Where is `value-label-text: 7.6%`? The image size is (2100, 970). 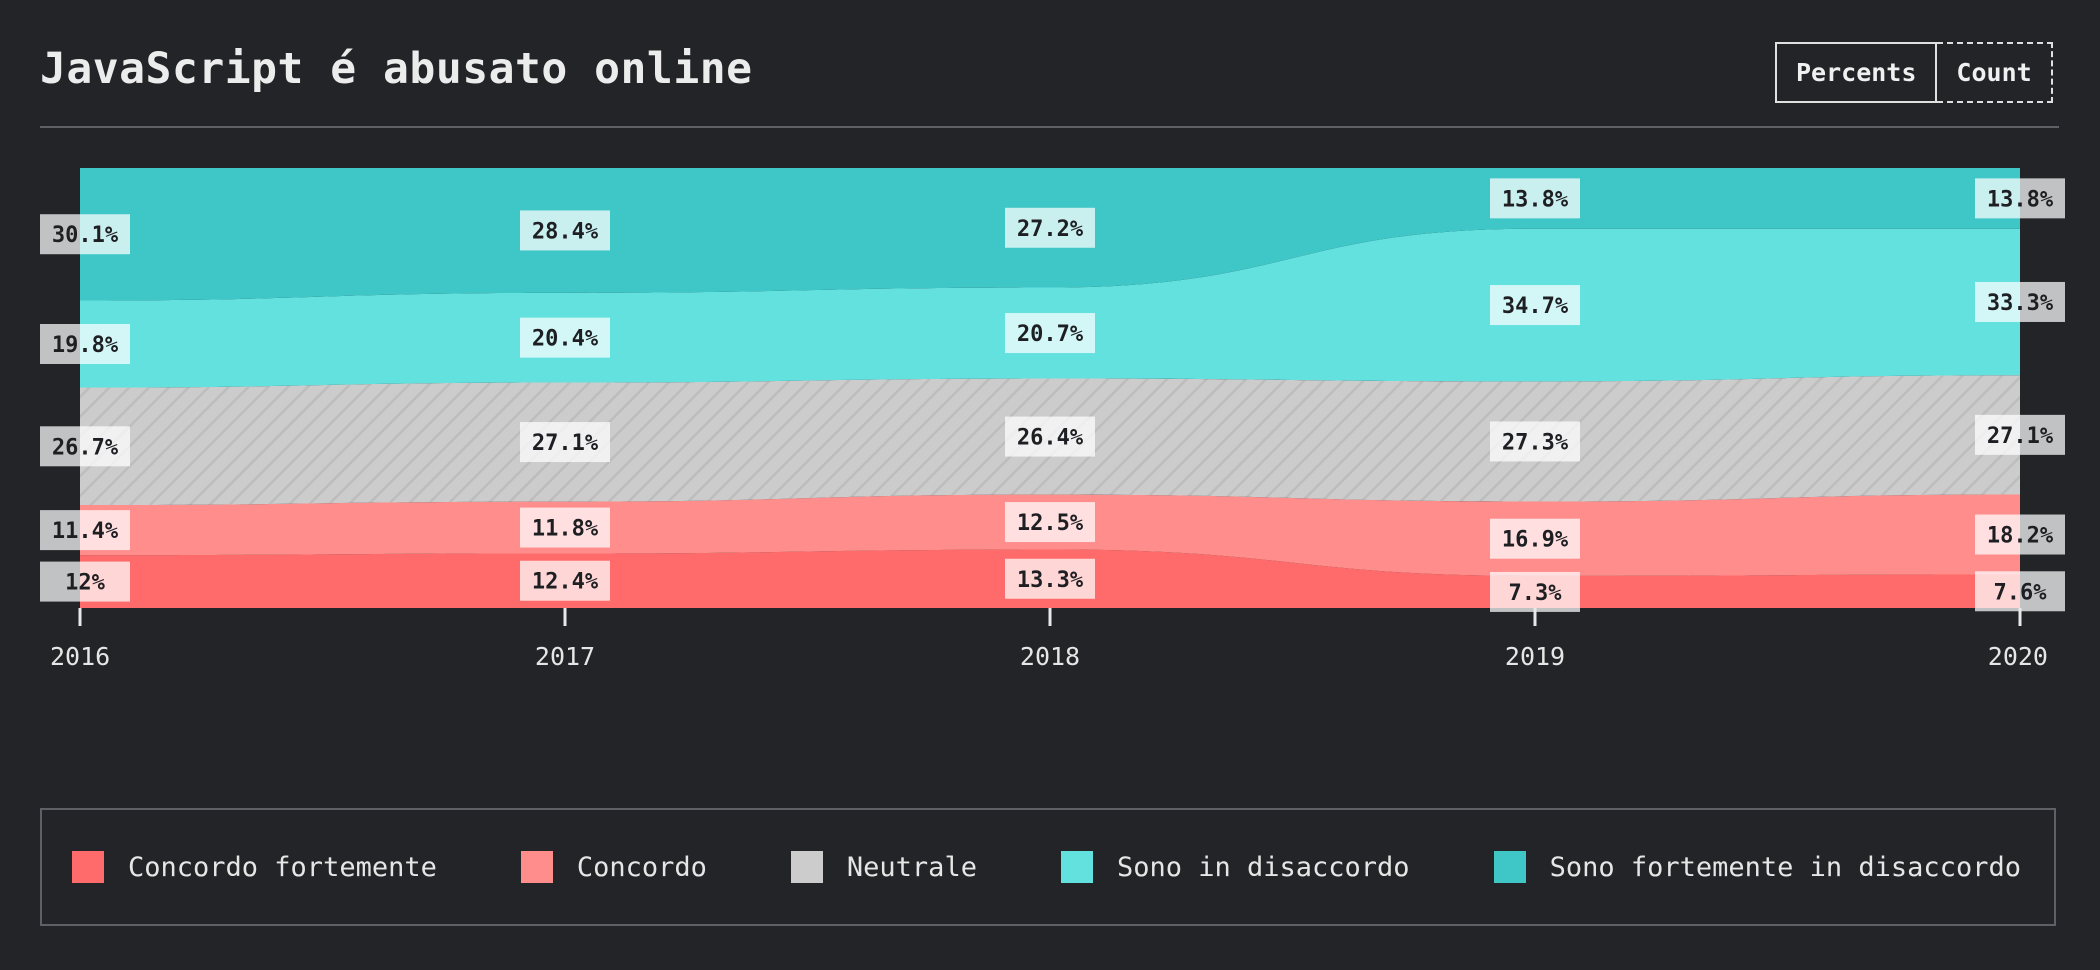
value-label-text: 7.6% is located at coordinates (2021, 592).